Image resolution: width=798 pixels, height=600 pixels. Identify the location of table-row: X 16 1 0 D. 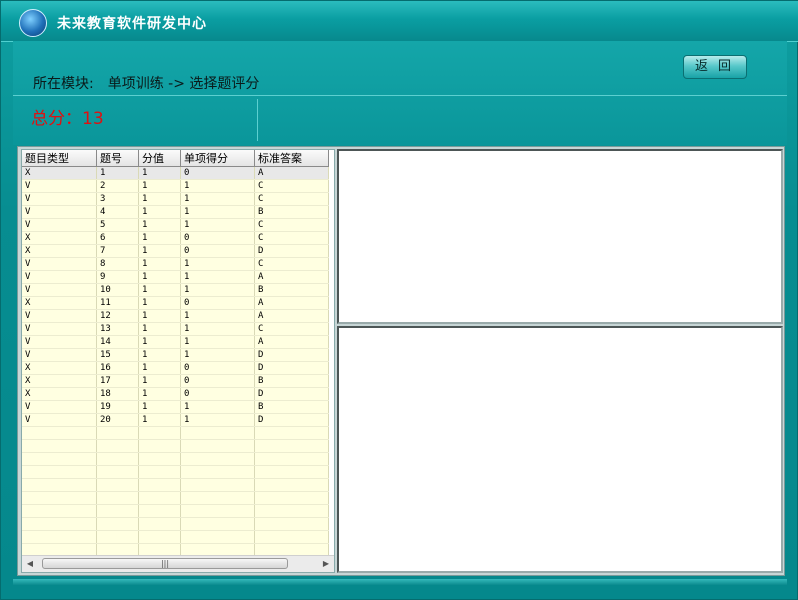
(175, 368).